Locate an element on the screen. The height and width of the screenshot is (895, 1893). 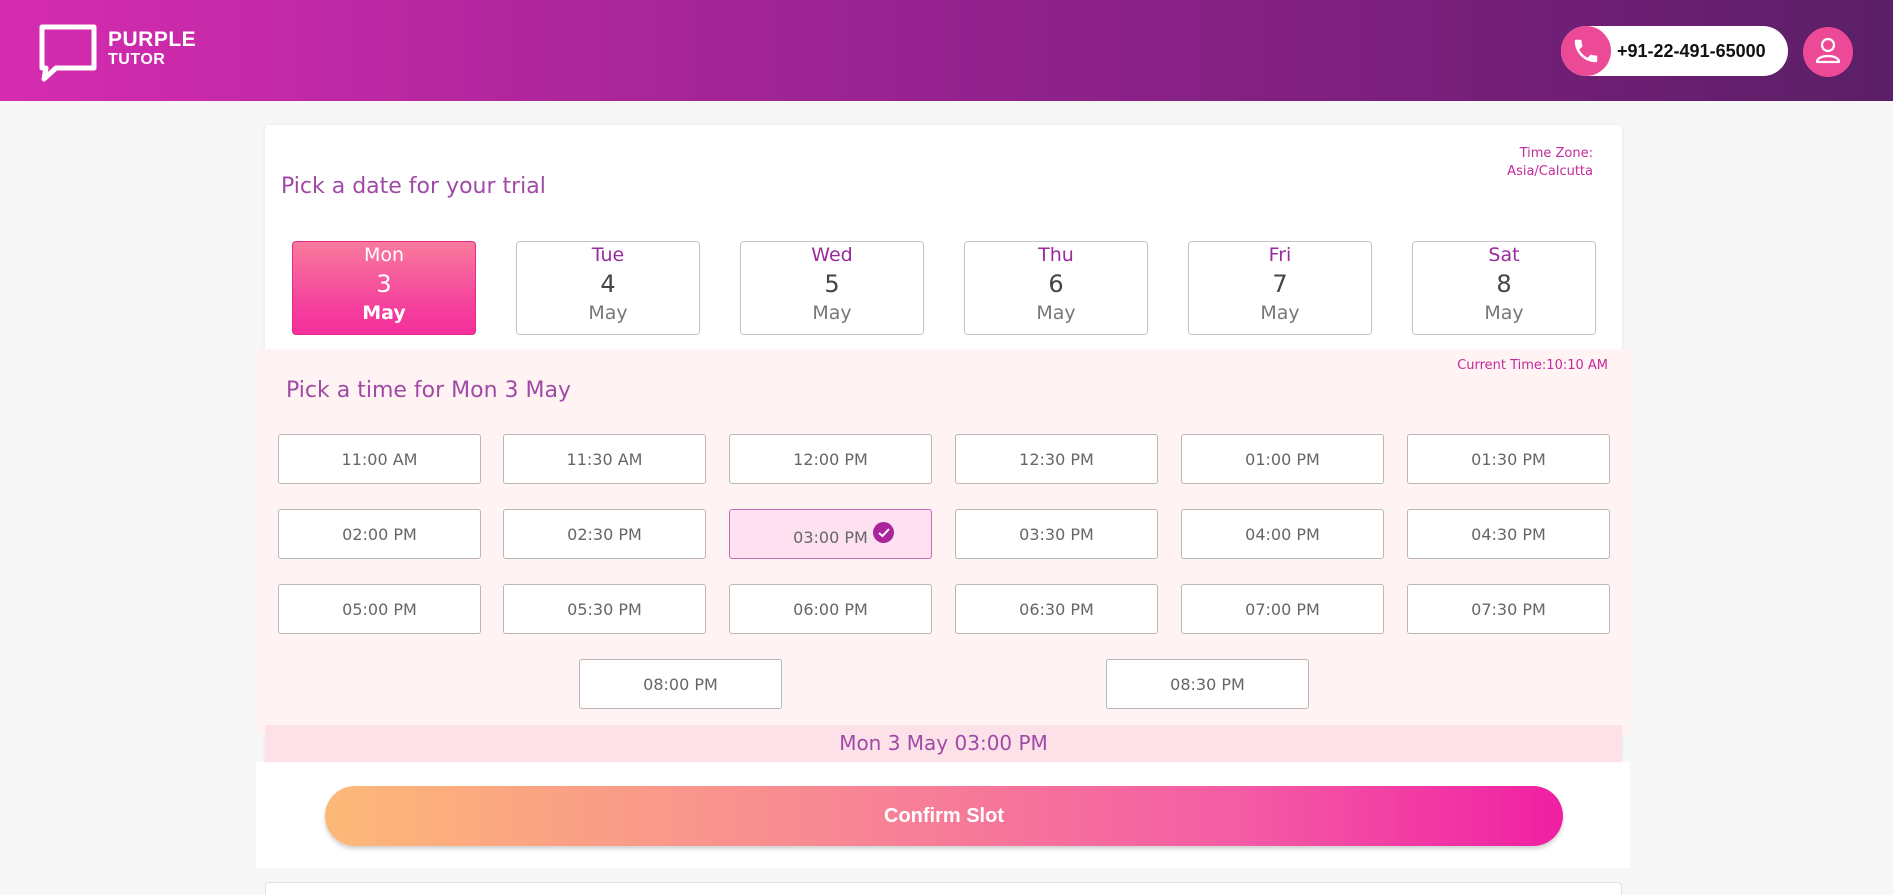
date-day: 7 is located at coordinates (1280, 284).